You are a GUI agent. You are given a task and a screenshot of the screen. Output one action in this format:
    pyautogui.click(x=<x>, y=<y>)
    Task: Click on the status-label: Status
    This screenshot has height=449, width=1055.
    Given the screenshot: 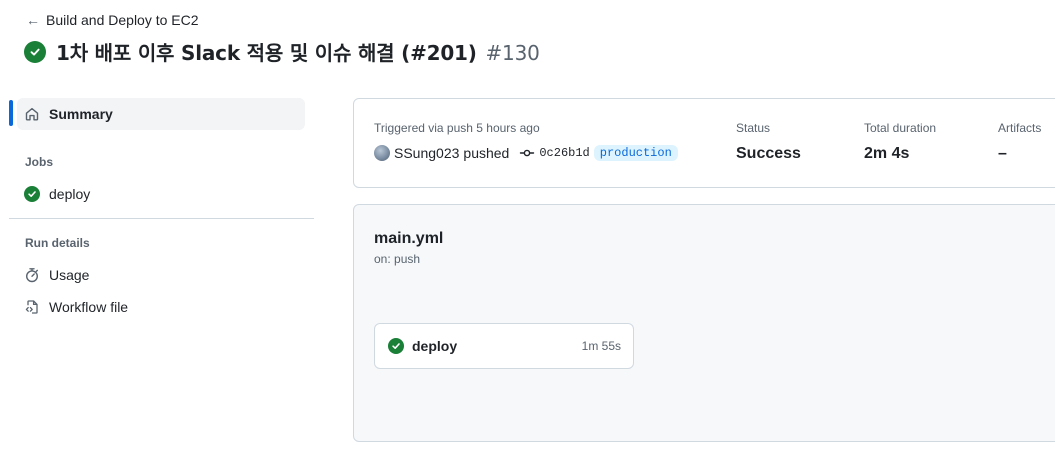 What is the action you would take?
    pyautogui.click(x=753, y=128)
    